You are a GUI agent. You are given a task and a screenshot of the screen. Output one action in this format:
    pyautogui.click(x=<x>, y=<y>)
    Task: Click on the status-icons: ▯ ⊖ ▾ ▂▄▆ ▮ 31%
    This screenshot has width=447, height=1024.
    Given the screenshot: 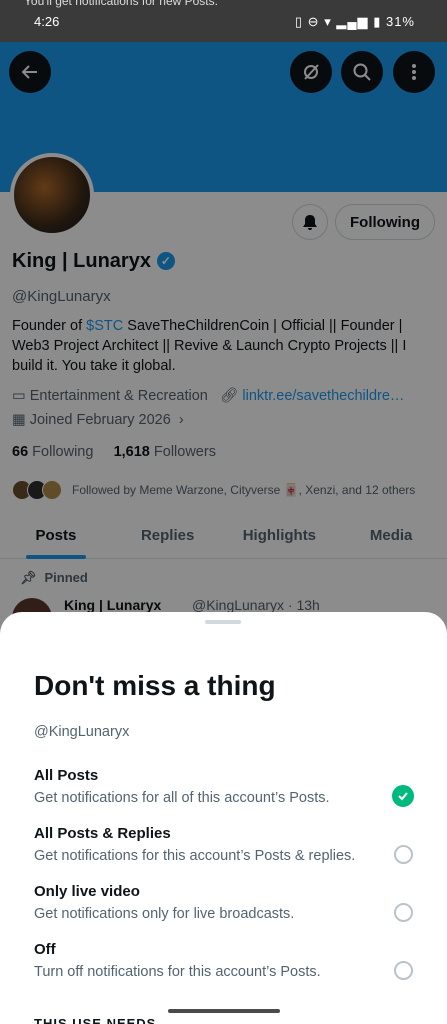 What is the action you would take?
    pyautogui.click(x=355, y=22)
    